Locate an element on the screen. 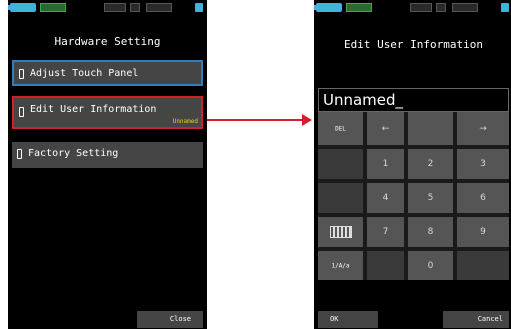 The height and width of the screenshot is (329, 511). menu-item-edit-user-information: Edit User Information Unnamed is located at coordinates (107, 112).